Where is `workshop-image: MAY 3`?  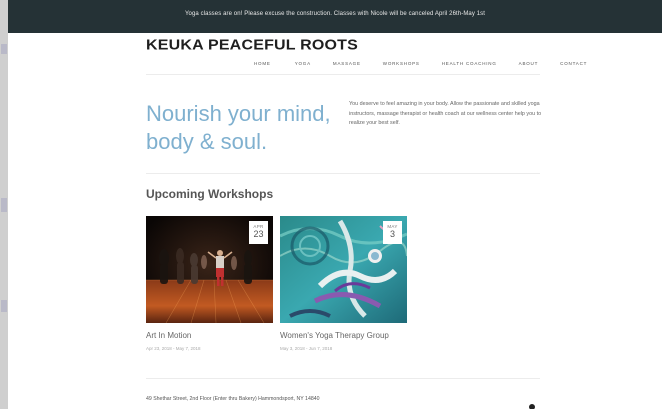 workshop-image: MAY 3 is located at coordinates (343, 269).